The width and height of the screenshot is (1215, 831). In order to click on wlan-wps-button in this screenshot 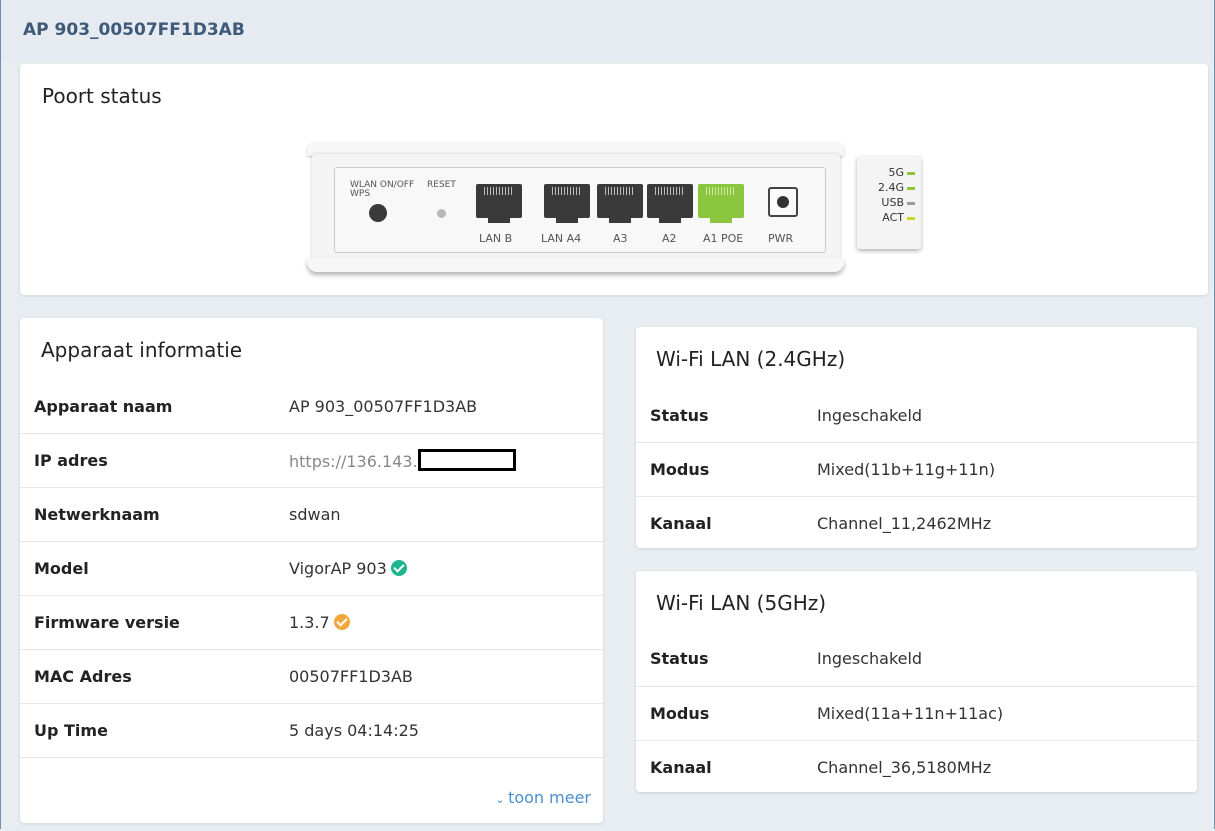, I will do `click(378, 213)`.